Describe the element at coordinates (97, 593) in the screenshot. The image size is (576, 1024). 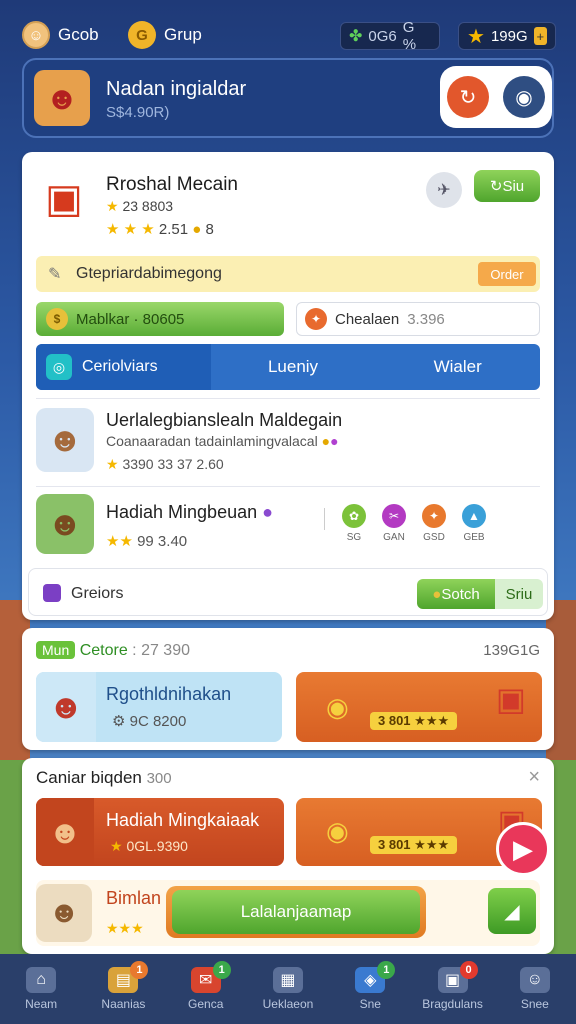
I see `greiors-label: Greiors` at that location.